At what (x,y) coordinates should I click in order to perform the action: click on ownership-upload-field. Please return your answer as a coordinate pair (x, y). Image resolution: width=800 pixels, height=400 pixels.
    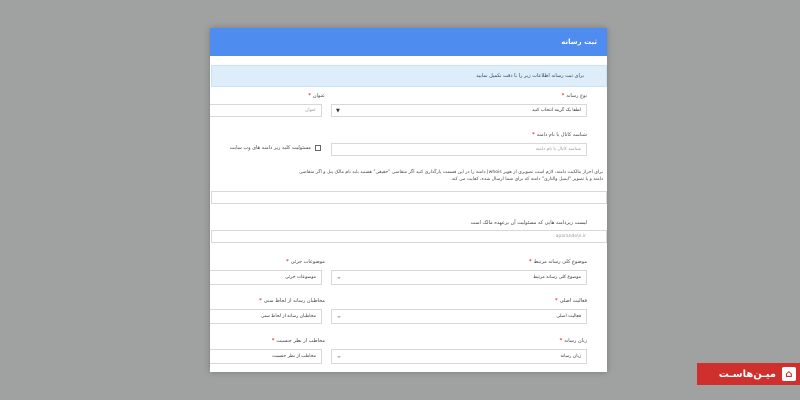
    Looking at the image, I should click on (409, 197).